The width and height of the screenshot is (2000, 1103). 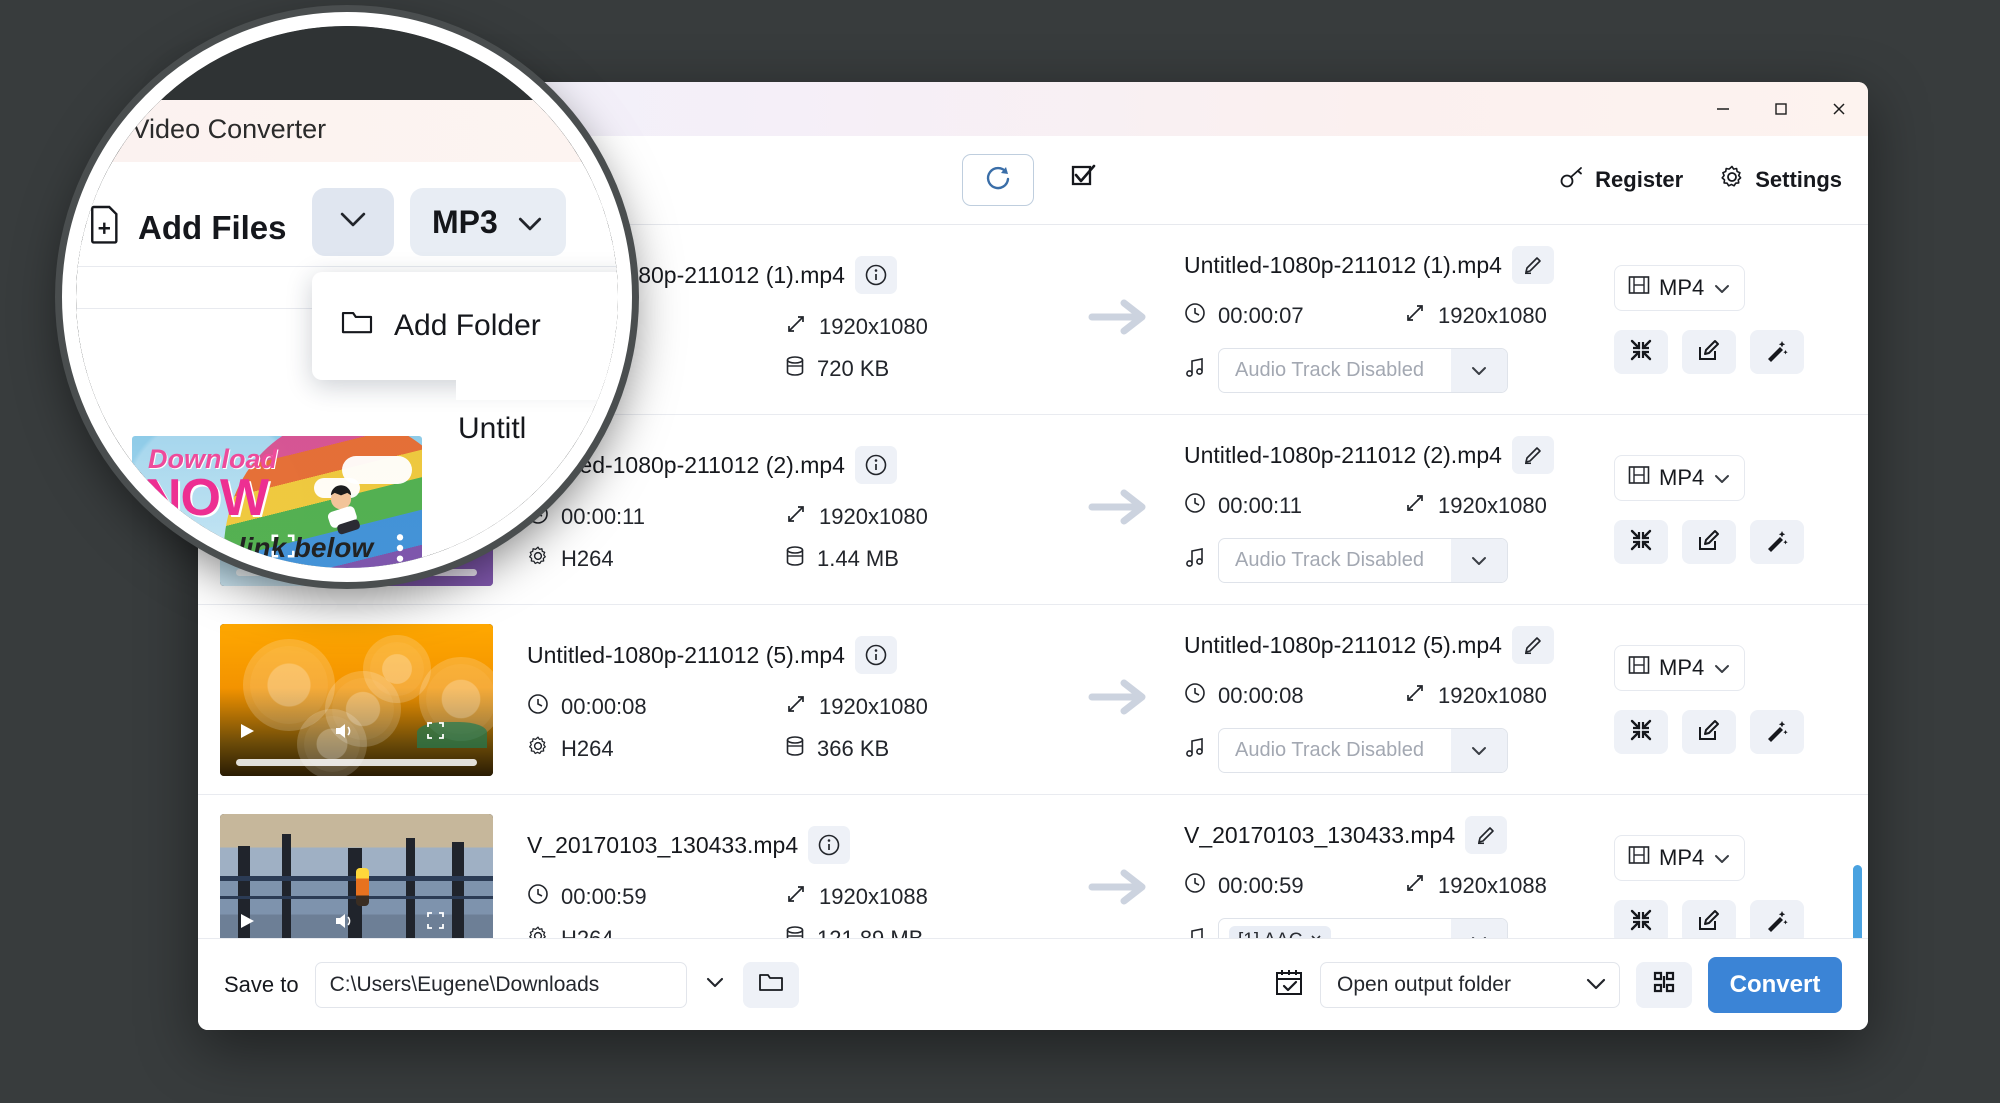 I want to click on folder-icon, so click(x=771, y=984).